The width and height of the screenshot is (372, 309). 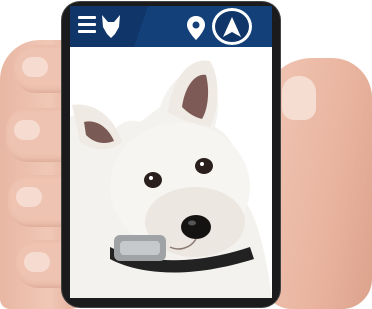 What do you see at coordinates (111, 26) in the screenshot?
I see `dog-head-logo-icon` at bounding box center [111, 26].